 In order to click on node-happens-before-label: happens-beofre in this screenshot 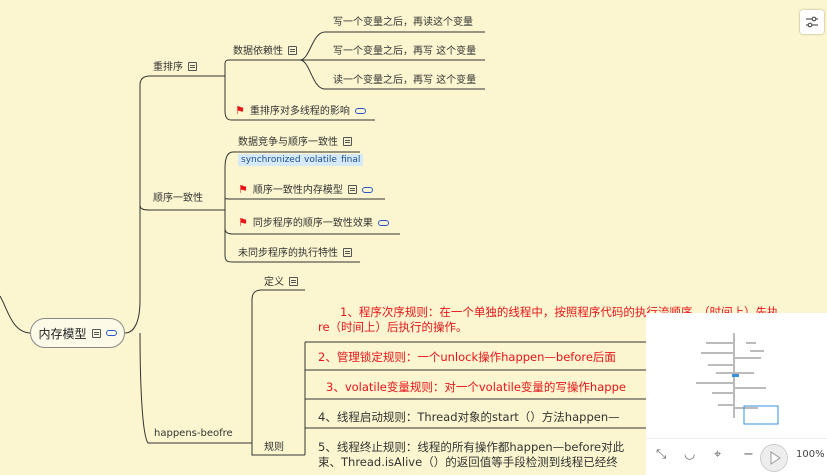, I will do `click(193, 433)`.